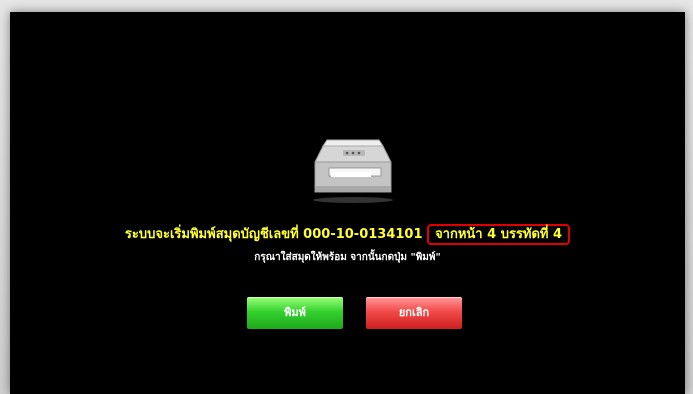  What do you see at coordinates (295, 313) in the screenshot?
I see `print-button: พิมพ์` at bounding box center [295, 313].